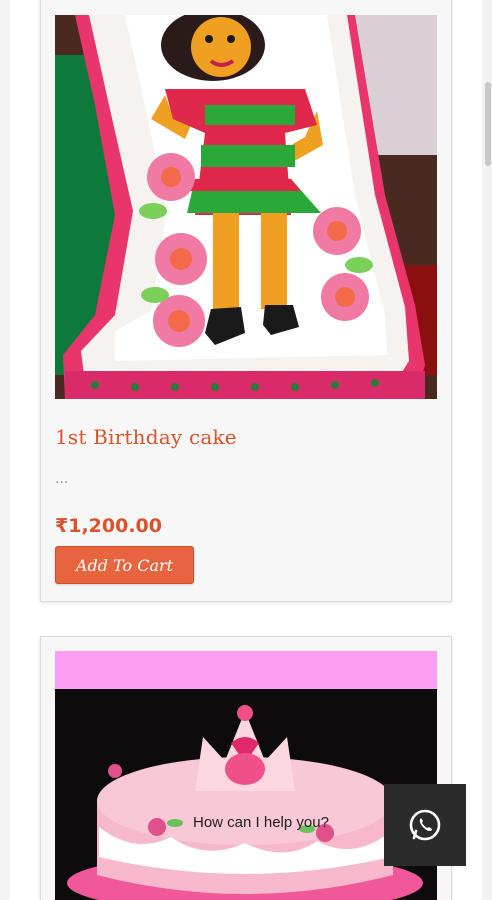 The width and height of the screenshot is (492, 900). Describe the element at coordinates (124, 565) in the screenshot. I see `add-to-cart-button: Add To Cart` at that location.